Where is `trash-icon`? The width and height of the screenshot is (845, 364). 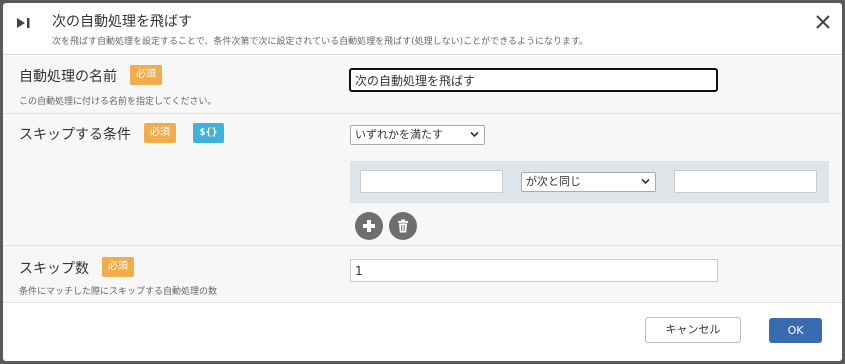
trash-icon is located at coordinates (403, 226).